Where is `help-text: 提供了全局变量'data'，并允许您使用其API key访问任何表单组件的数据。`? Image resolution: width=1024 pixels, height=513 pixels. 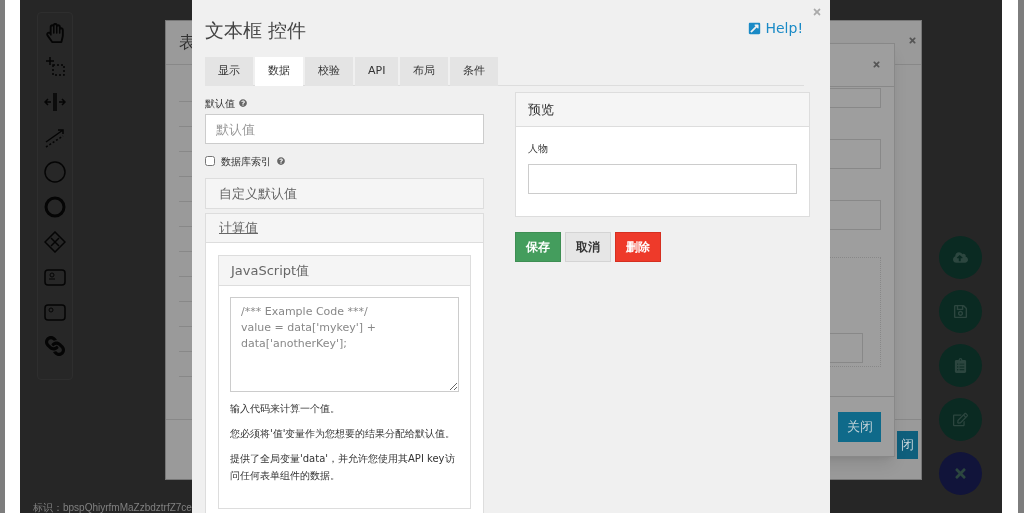
help-text: 提供了全局变量'data'，并允许您使用其API key访问任何表单组件的数据。 is located at coordinates (343, 467).